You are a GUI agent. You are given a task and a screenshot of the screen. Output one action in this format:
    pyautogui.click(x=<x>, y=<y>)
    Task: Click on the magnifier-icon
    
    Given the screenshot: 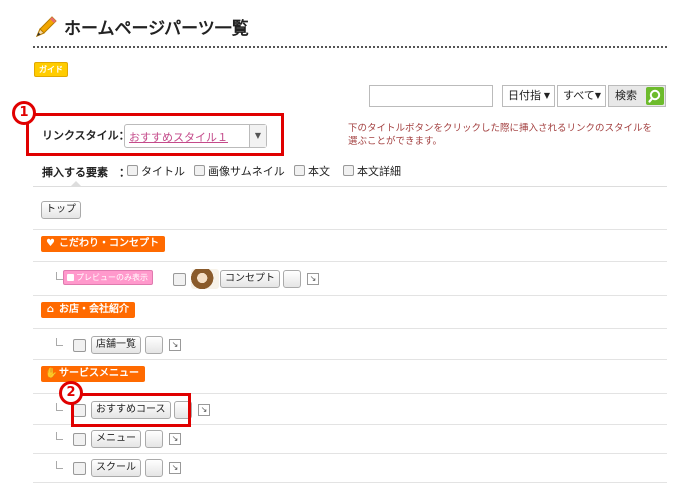 What is the action you would take?
    pyautogui.click(x=654, y=96)
    